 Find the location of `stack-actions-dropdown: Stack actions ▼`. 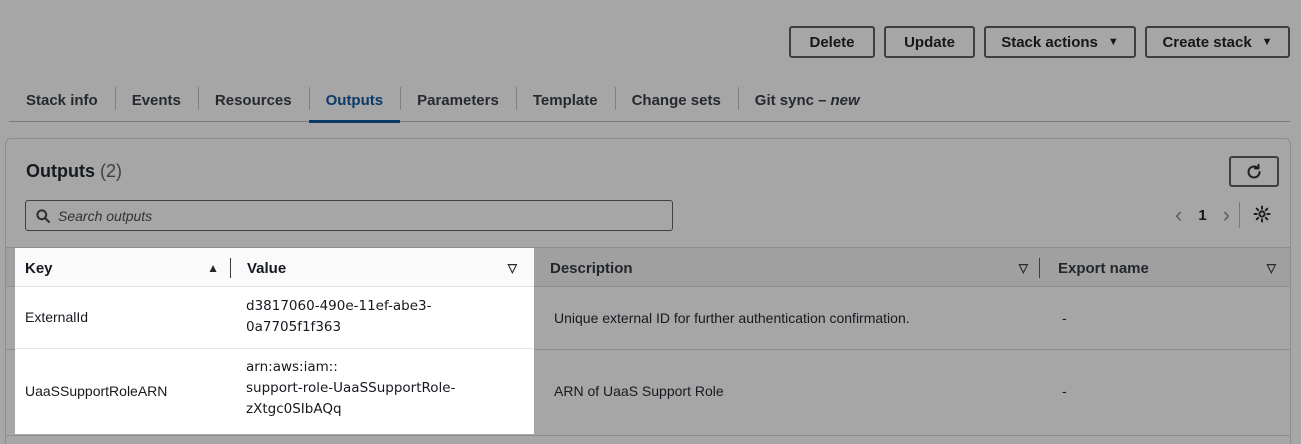

stack-actions-dropdown: Stack actions ▼ is located at coordinates (1060, 42).